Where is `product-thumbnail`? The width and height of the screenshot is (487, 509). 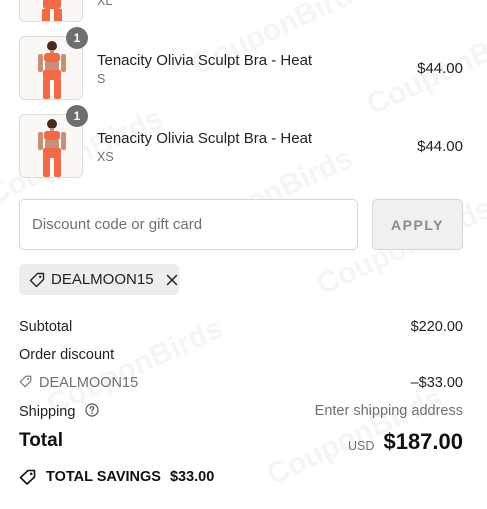
product-thumbnail is located at coordinates (51, 11).